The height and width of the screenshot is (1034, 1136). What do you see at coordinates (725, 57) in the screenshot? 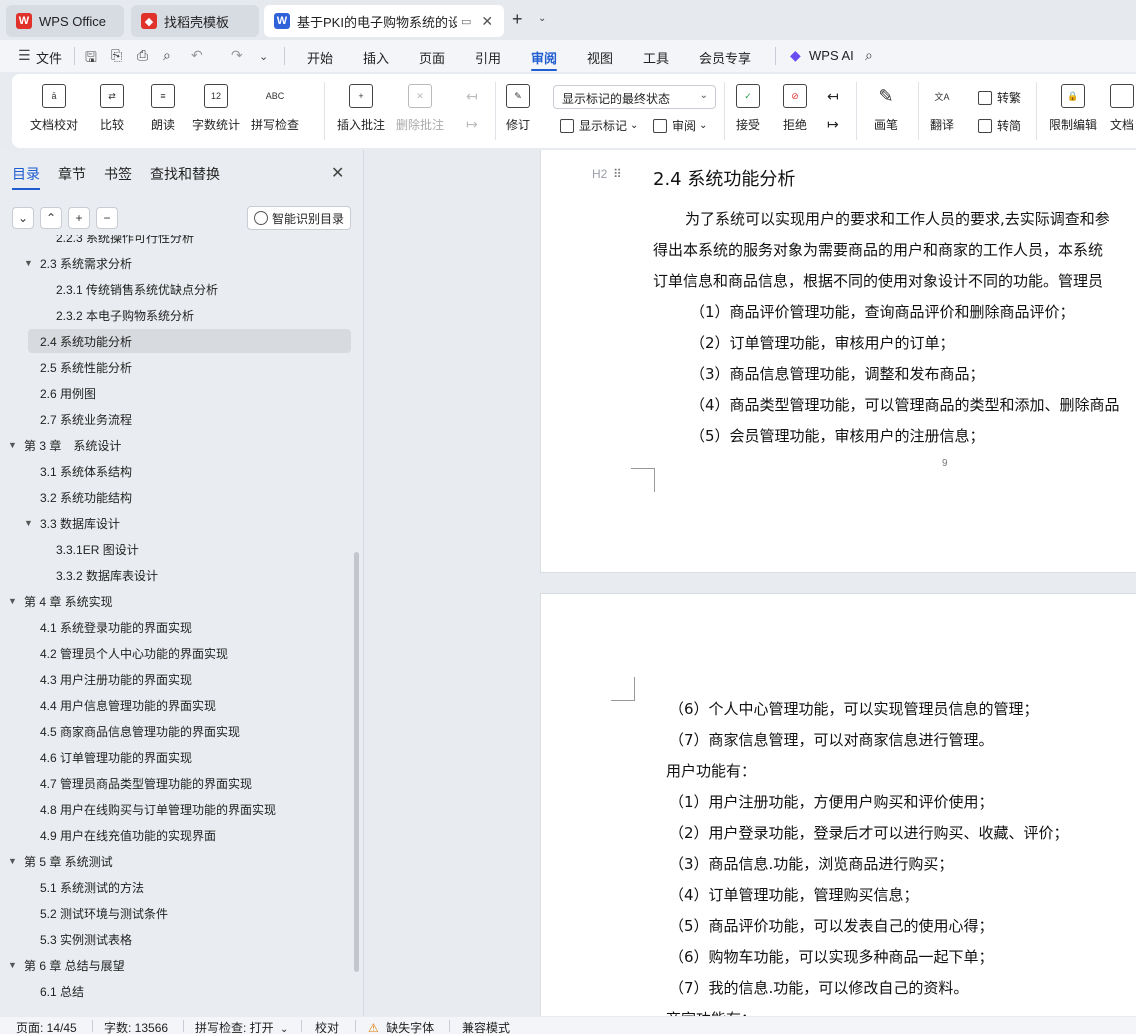
I see `menu-member: 会员专享` at bounding box center [725, 57].